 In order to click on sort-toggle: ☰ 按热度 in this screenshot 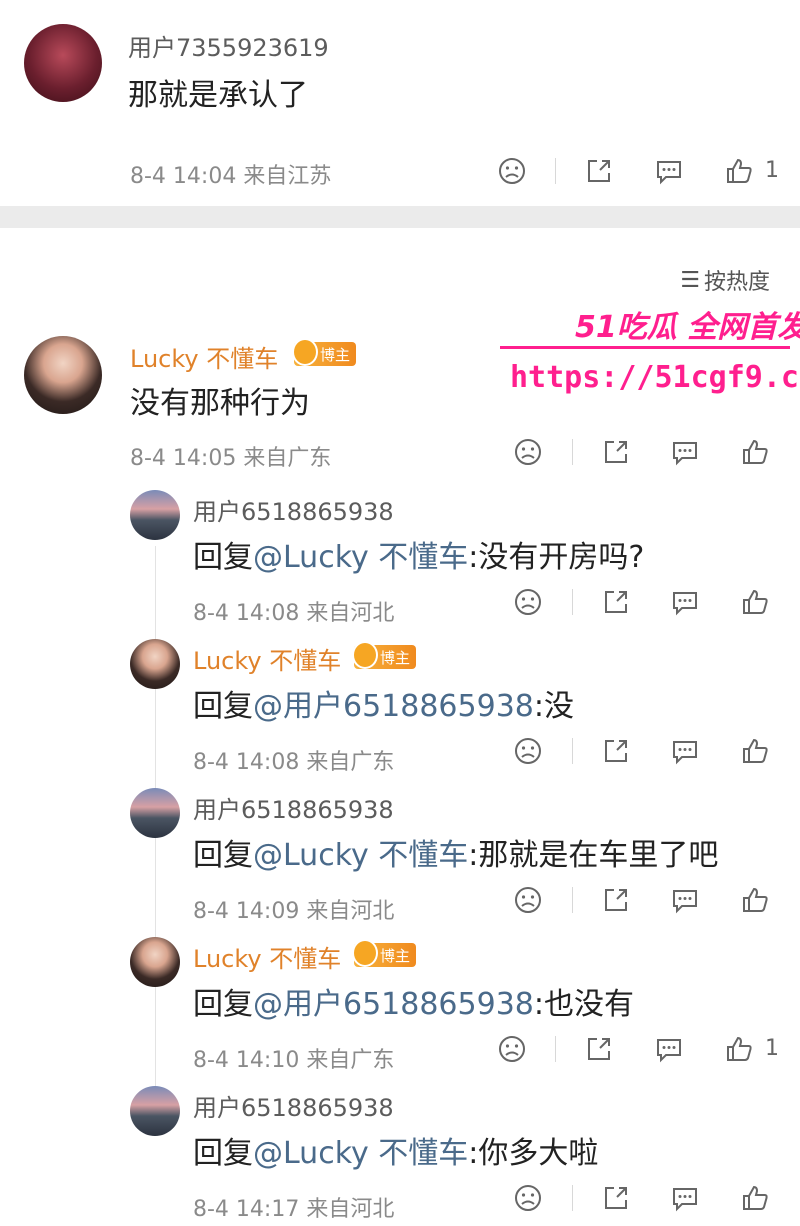, I will do `click(725, 280)`.